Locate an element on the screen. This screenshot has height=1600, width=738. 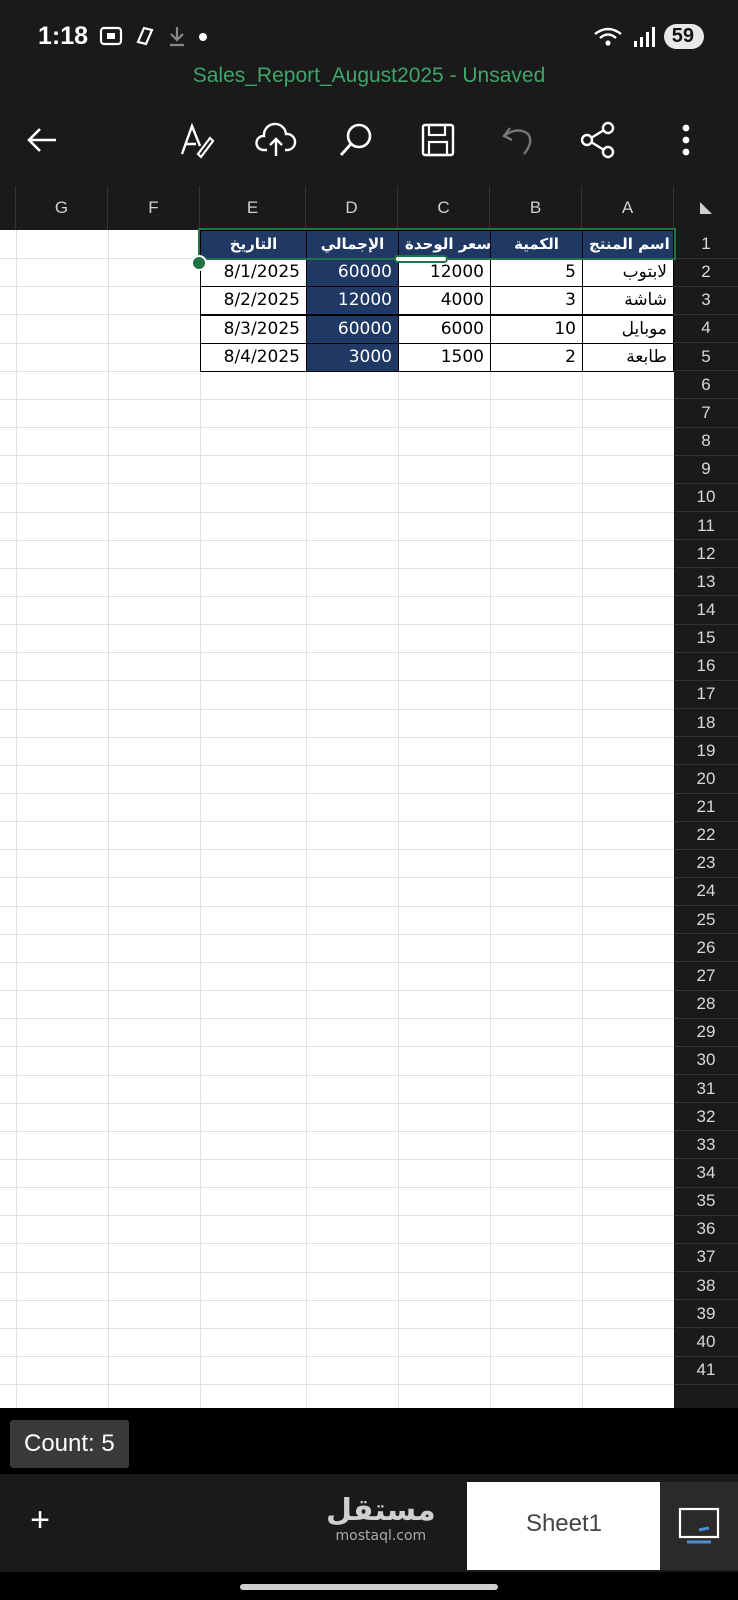
header-cell-quantity: الكمية is located at coordinates (536, 244).